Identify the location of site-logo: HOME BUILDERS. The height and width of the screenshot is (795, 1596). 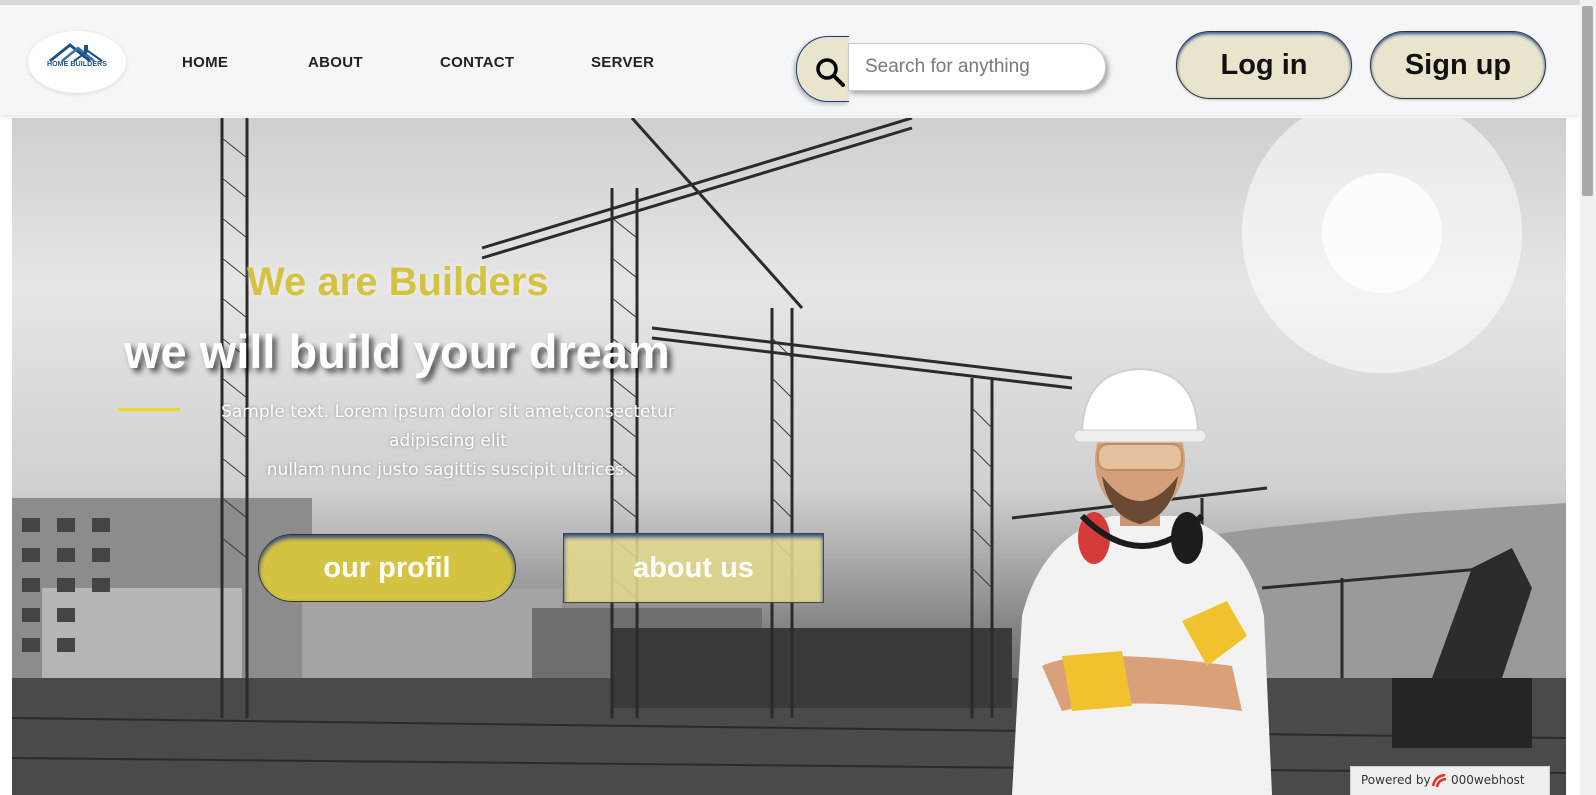
(77, 62).